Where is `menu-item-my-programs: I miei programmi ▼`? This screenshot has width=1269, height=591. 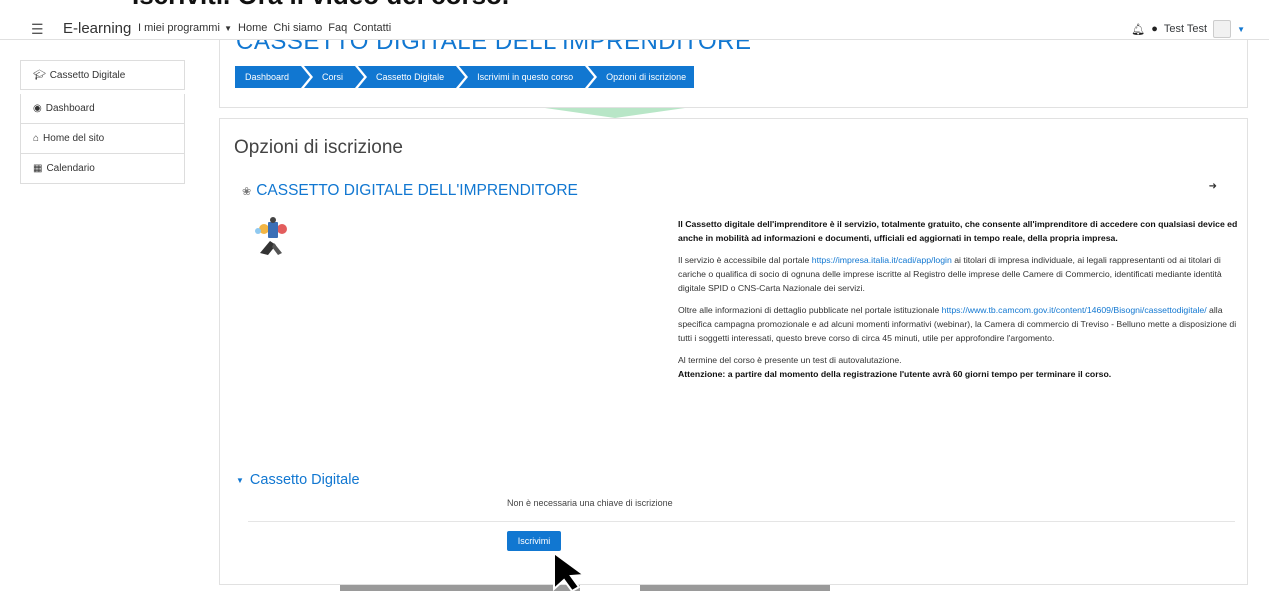
menu-item-my-programs: I miei programmi ▼ is located at coordinates (185, 28).